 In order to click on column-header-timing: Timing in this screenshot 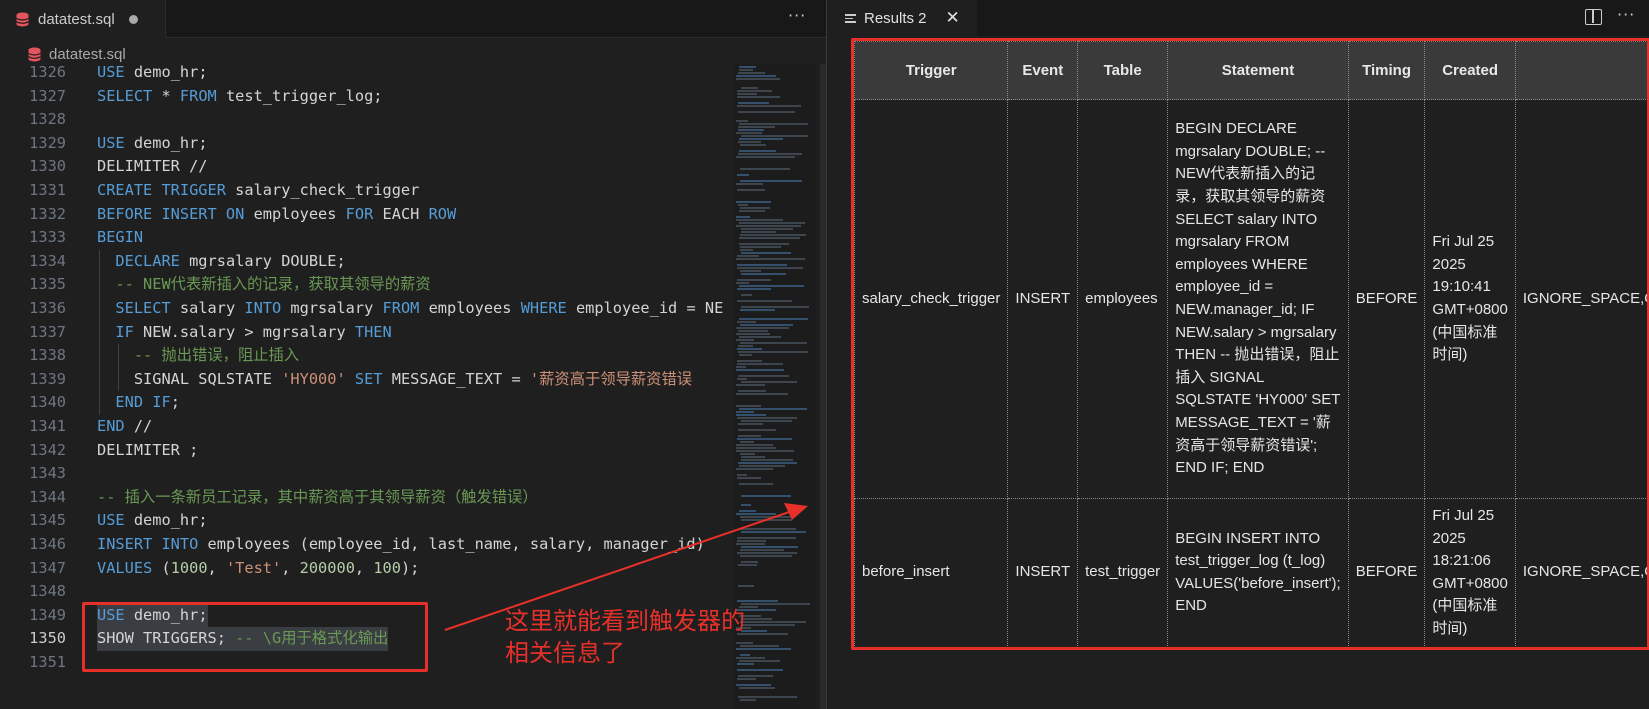, I will do `click(1386, 70)`.